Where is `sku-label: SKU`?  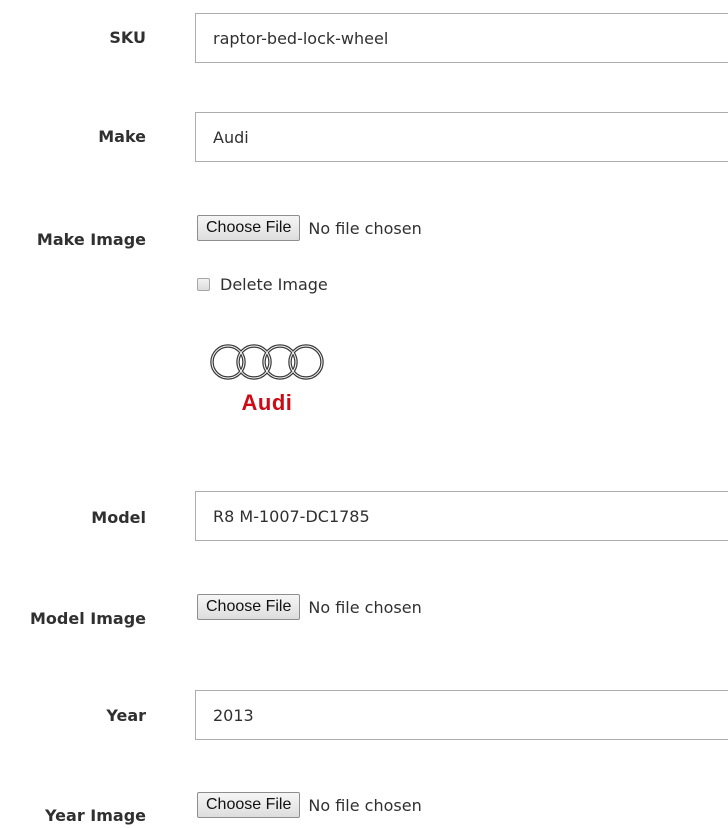 sku-label: SKU is located at coordinates (127, 37).